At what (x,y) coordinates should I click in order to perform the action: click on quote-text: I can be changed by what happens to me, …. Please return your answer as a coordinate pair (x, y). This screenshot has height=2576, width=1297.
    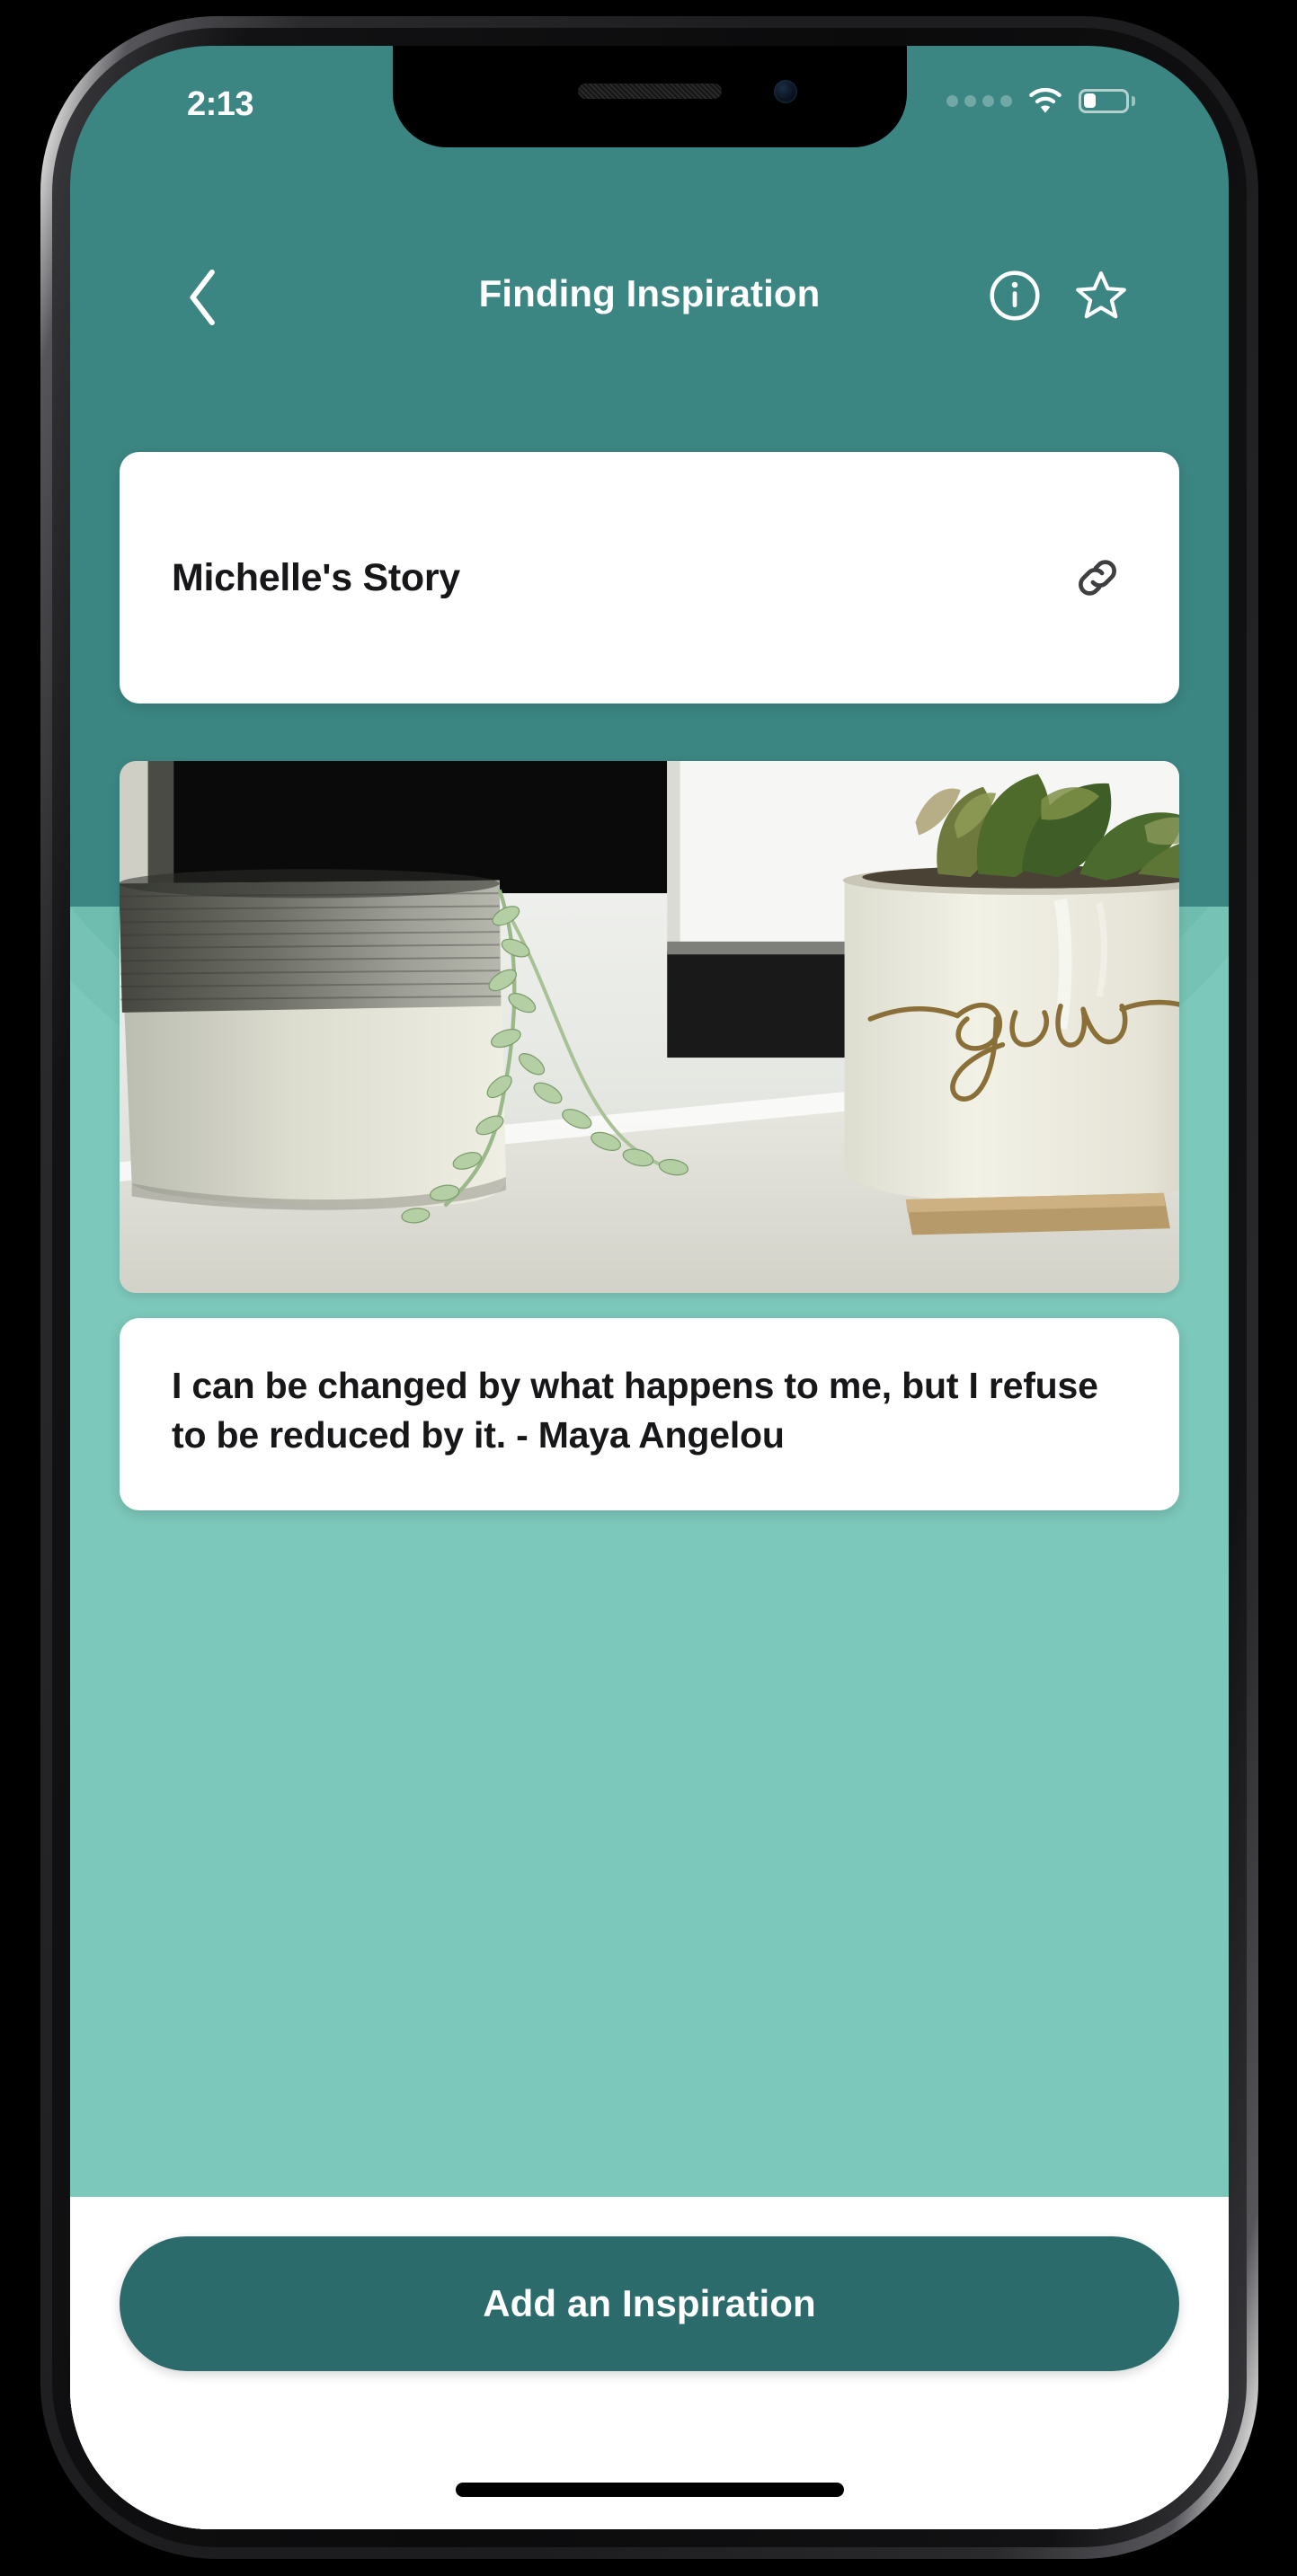
    Looking at the image, I should click on (635, 1410).